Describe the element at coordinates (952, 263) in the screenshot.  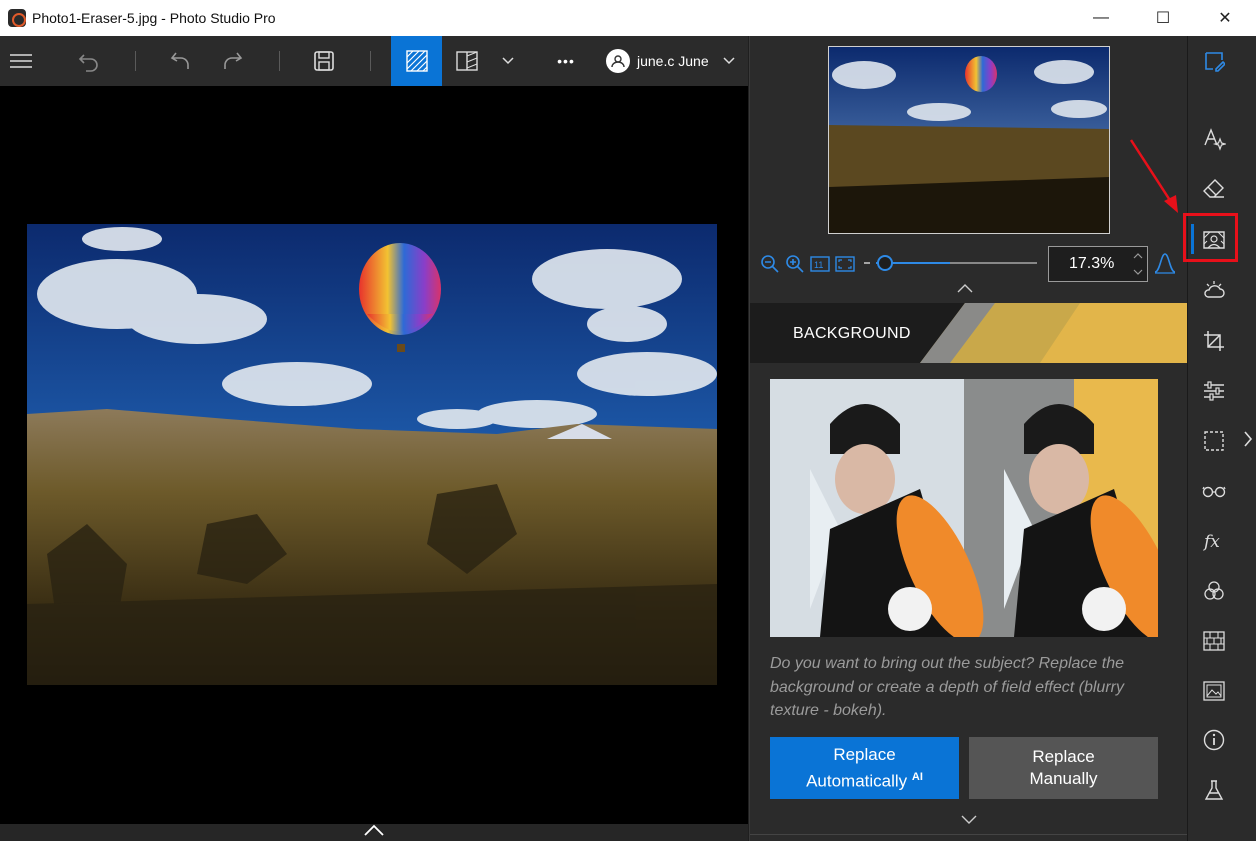
I see `zoom-slider` at that location.